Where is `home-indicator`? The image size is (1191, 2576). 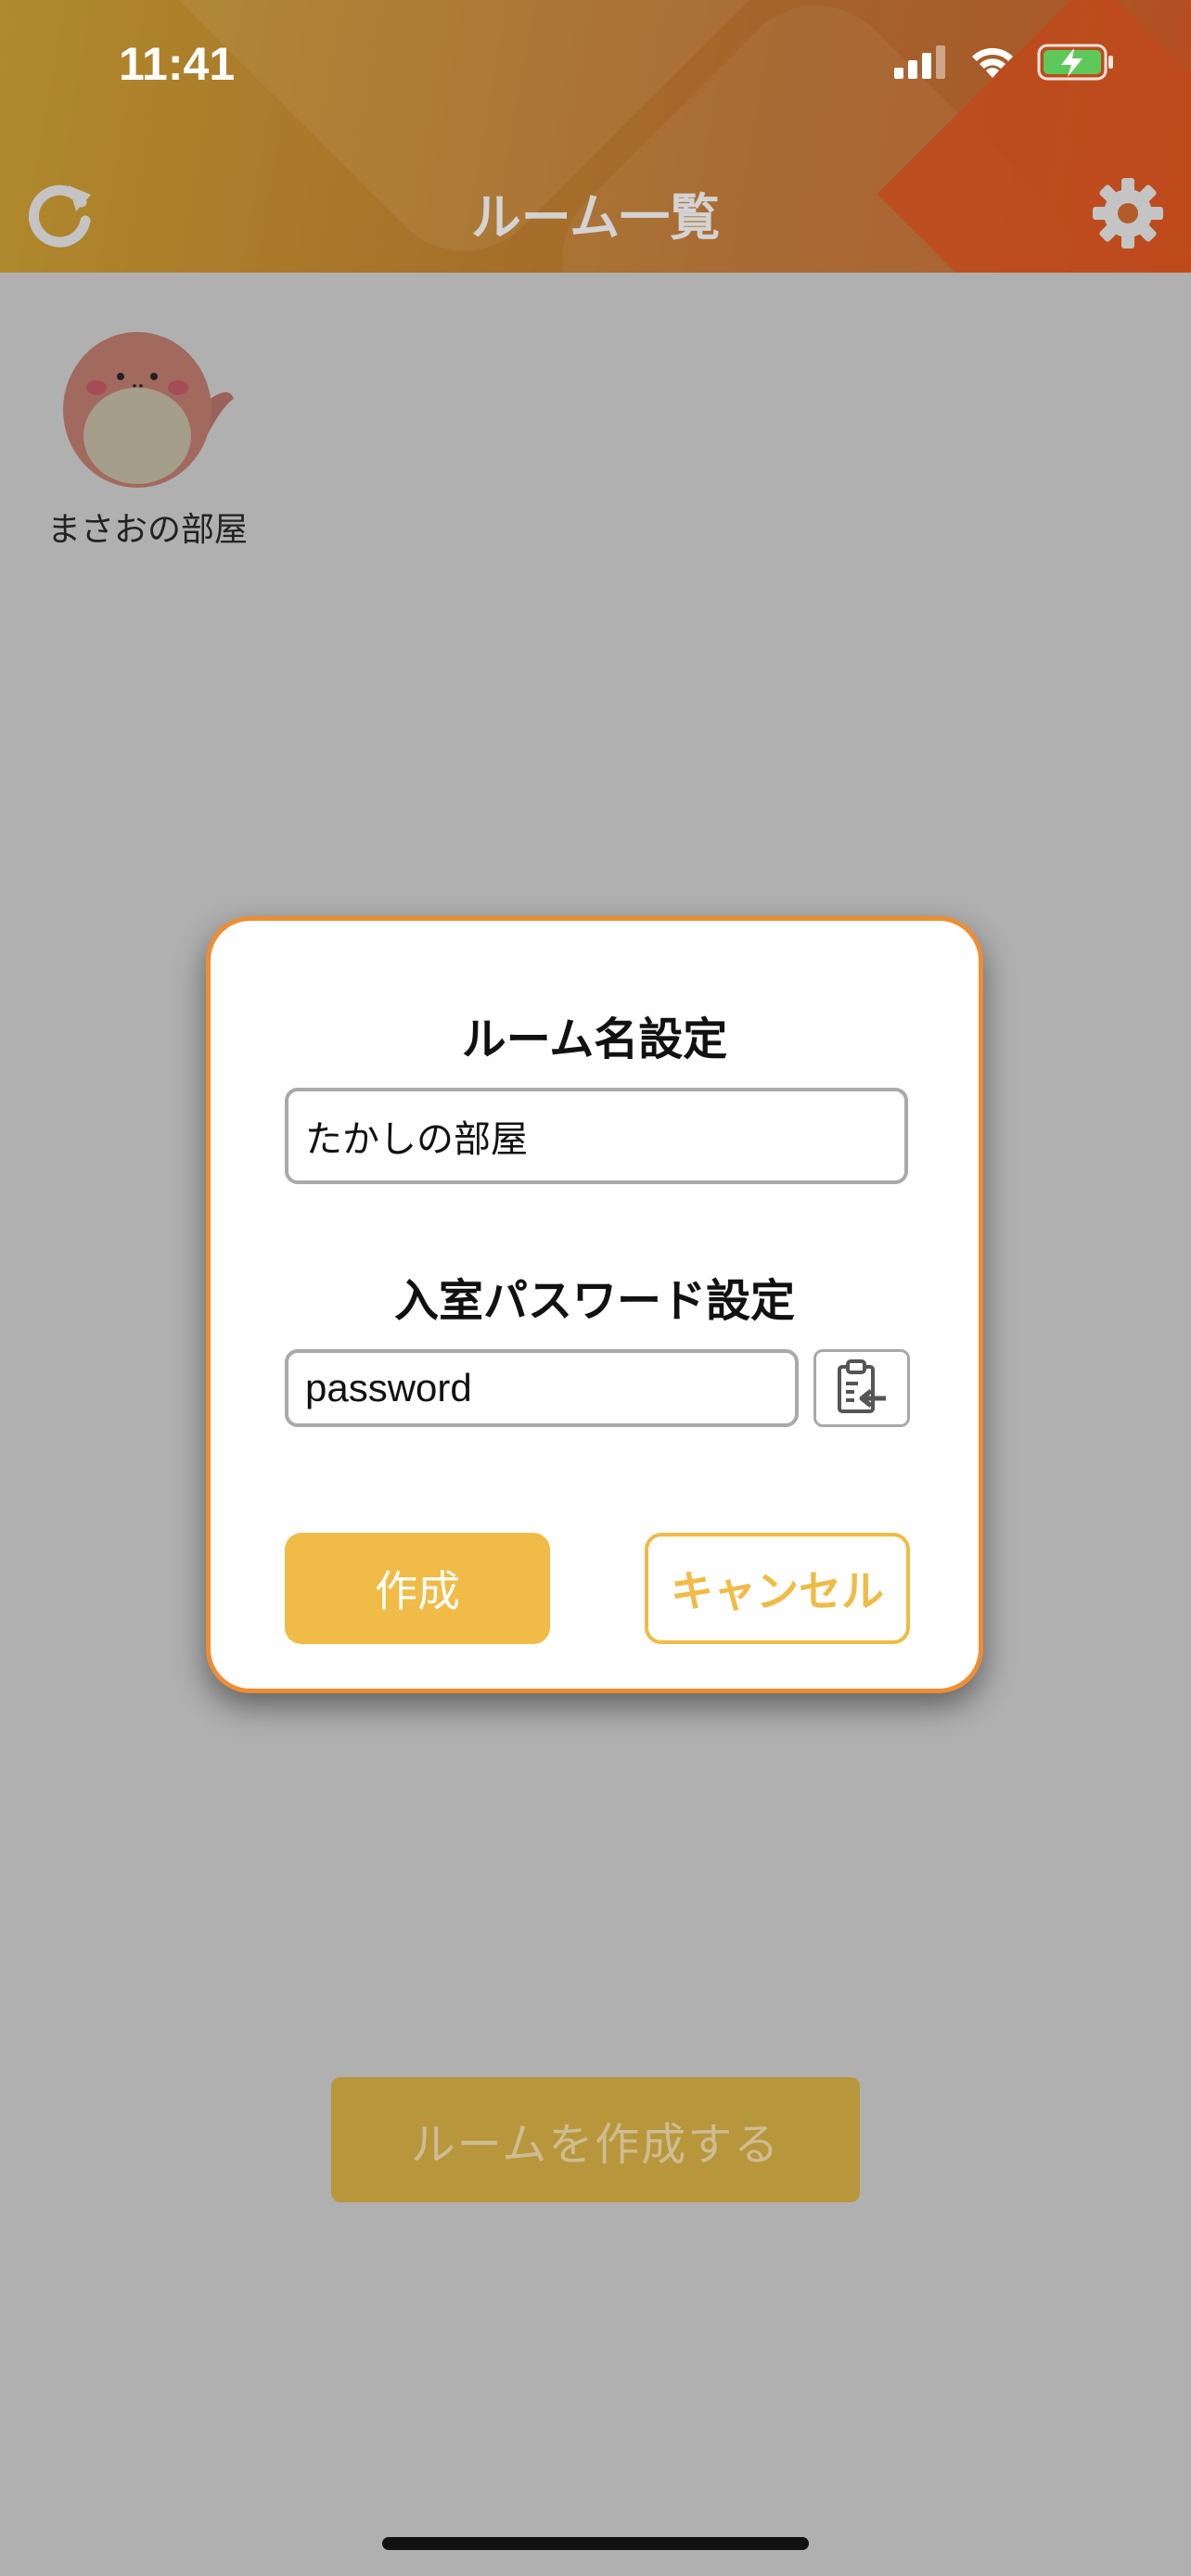
home-indicator is located at coordinates (595, 2543).